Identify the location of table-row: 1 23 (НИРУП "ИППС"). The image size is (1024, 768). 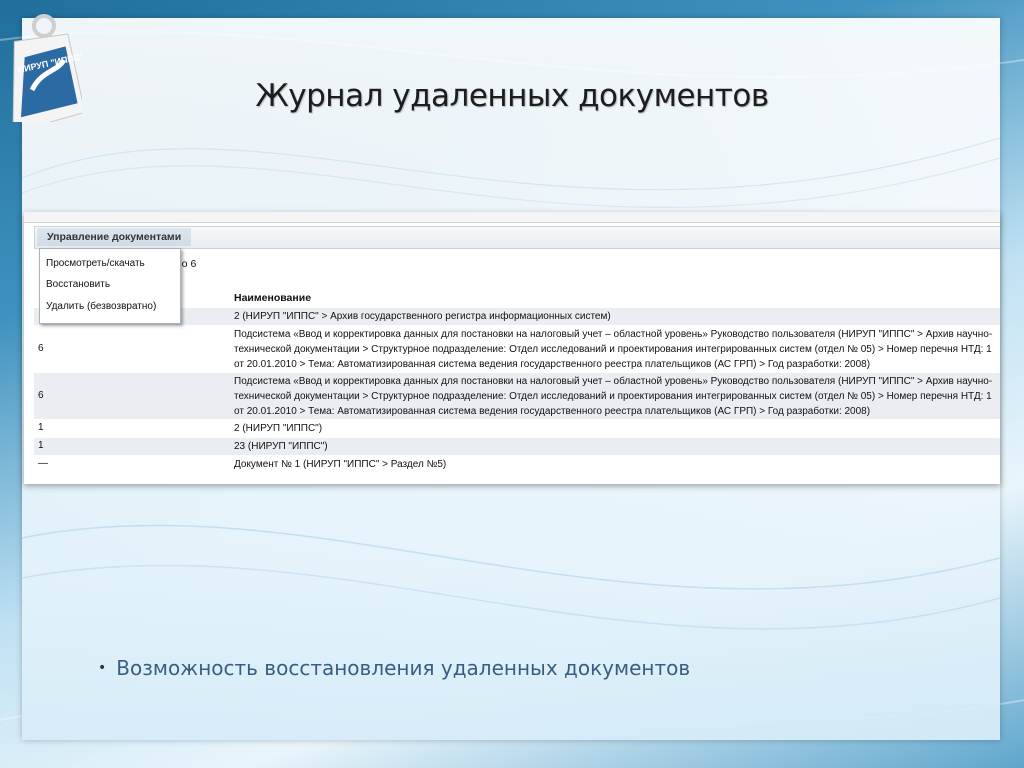
(517, 446).